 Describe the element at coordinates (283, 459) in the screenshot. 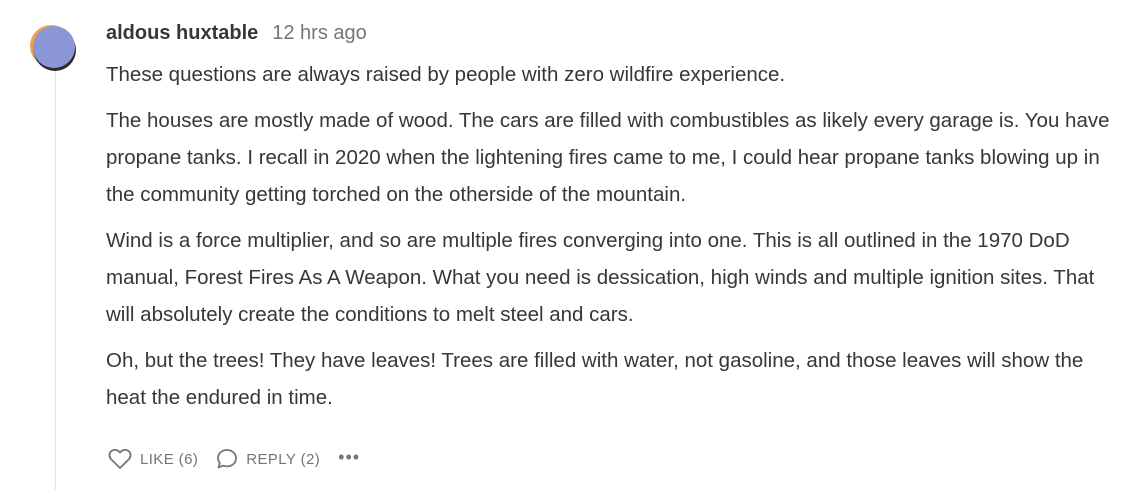

I see `reply-label: REPLY (2)` at that location.